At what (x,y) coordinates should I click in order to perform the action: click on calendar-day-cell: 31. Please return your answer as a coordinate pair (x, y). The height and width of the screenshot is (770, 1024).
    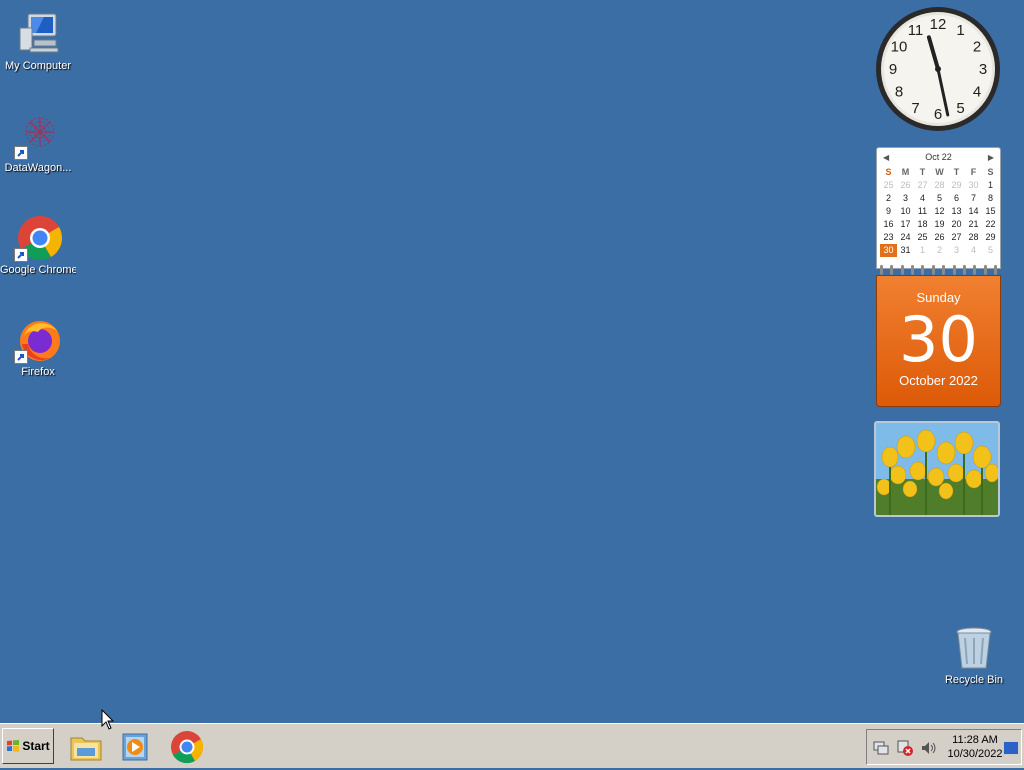
    Looking at the image, I should click on (905, 250).